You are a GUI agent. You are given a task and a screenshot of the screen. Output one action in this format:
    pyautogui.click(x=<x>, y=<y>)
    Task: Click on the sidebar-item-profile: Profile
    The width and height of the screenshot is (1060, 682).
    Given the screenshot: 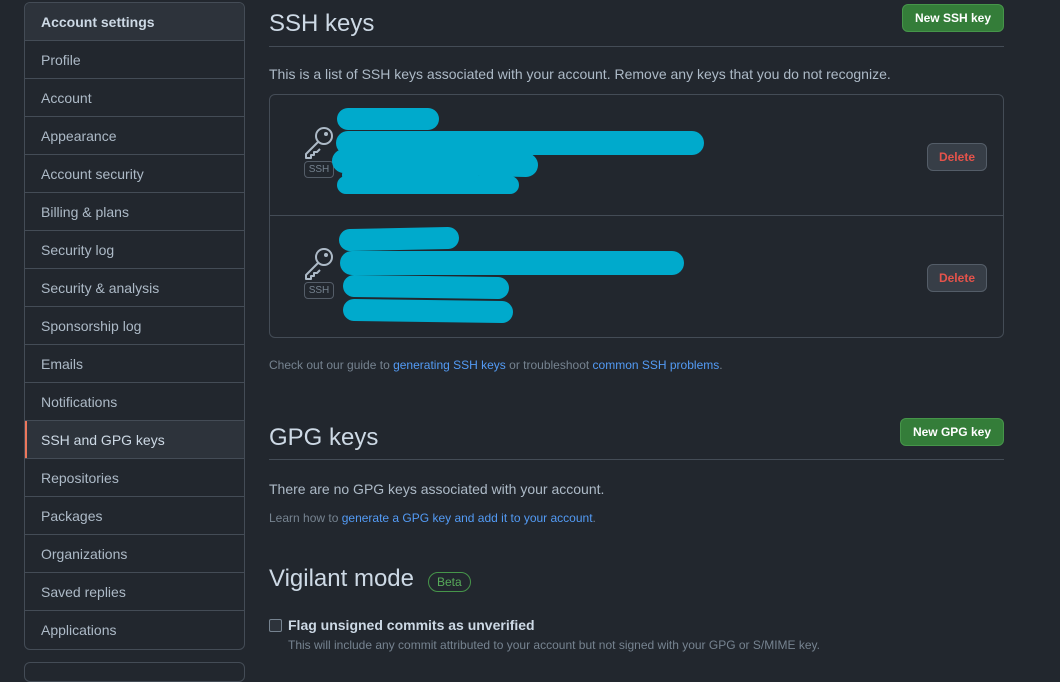 What is the action you would take?
    pyautogui.click(x=134, y=60)
    